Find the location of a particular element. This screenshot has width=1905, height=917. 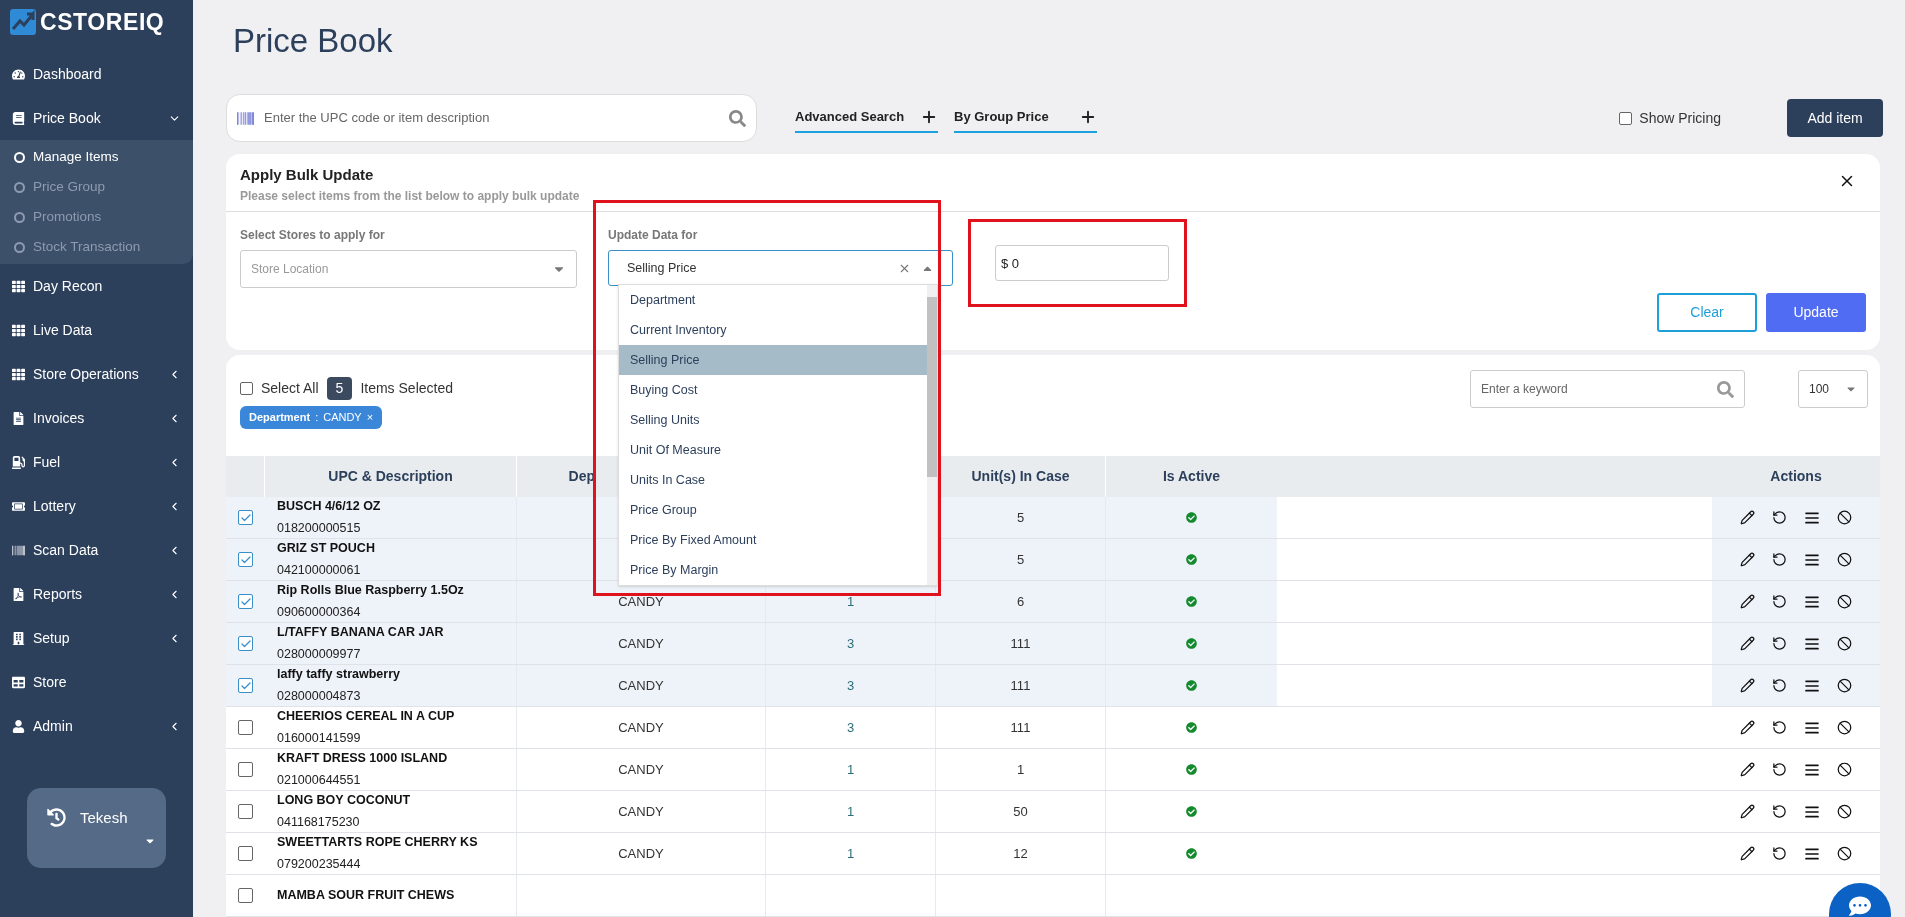

item-upc: 042100000061 is located at coordinates (319, 570).